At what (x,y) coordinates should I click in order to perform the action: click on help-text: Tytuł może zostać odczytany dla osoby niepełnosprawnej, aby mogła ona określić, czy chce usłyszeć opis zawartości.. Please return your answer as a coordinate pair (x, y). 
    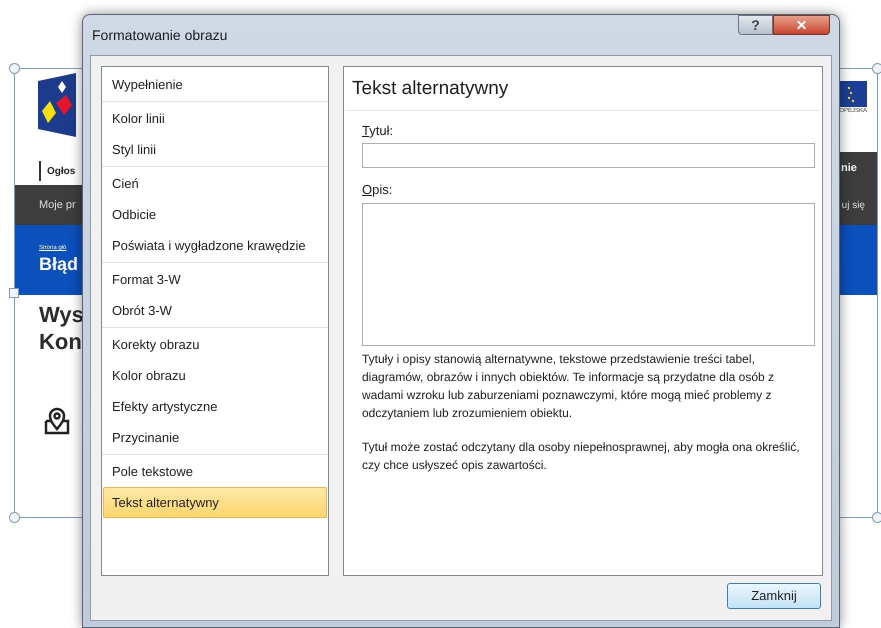
    Looking at the image, I should click on (581, 456).